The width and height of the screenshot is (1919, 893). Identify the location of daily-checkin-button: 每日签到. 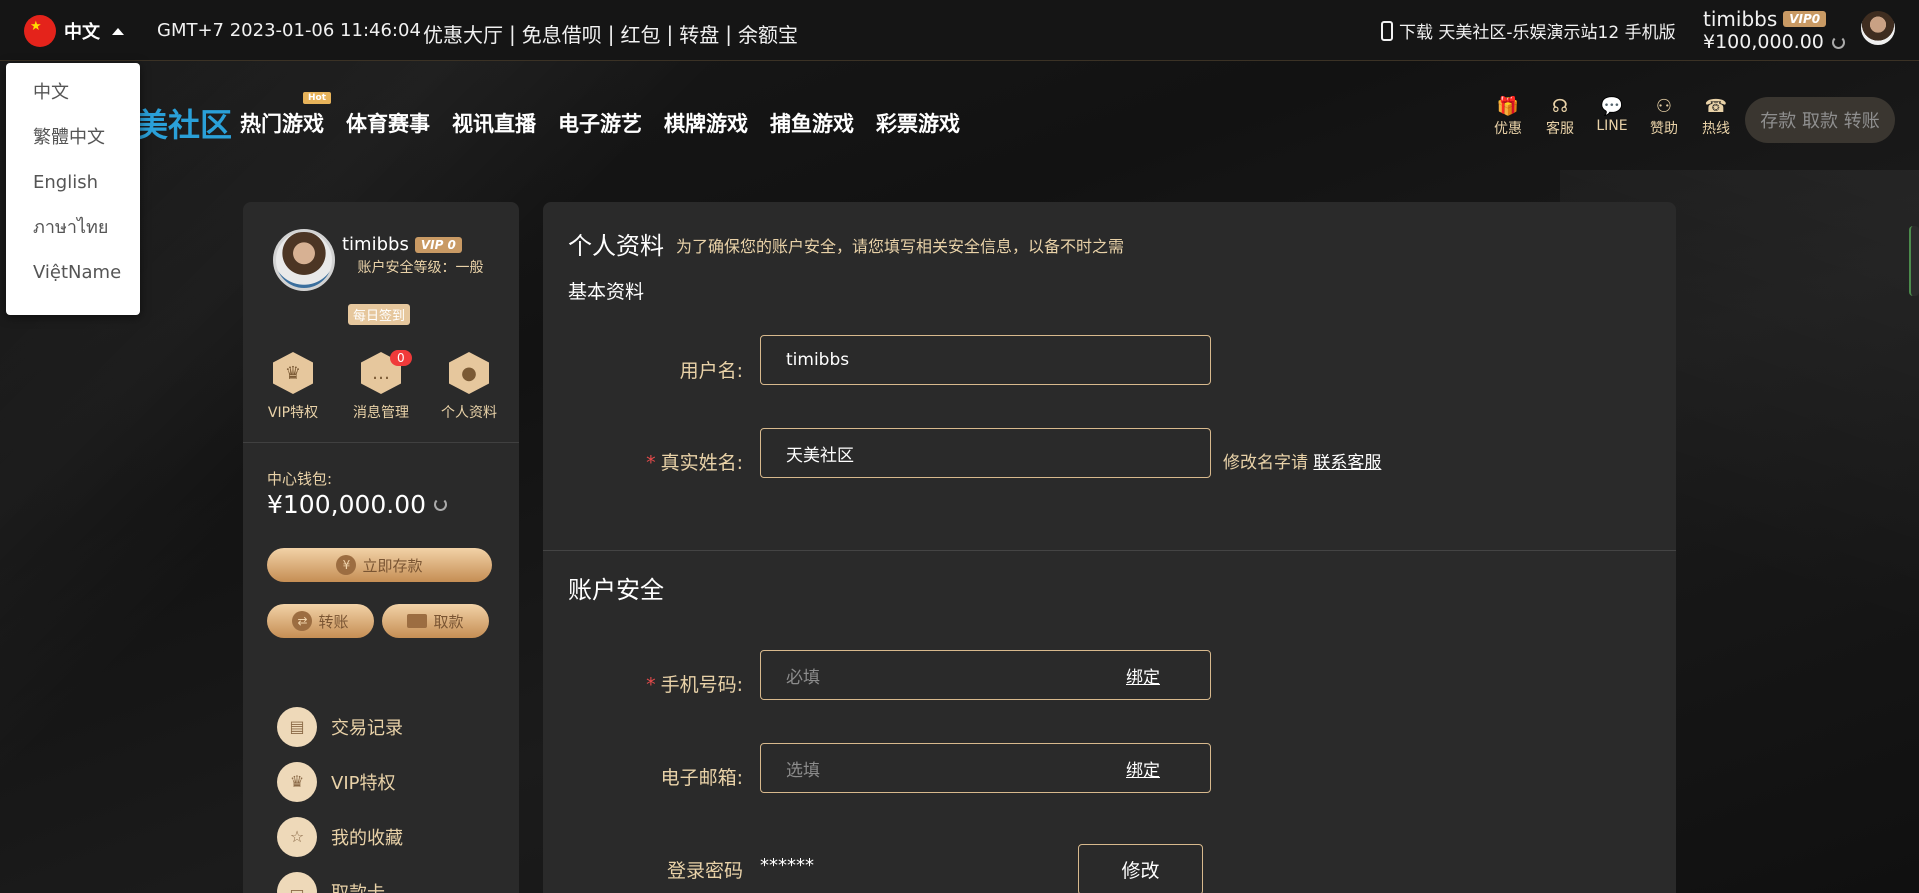
(379, 314).